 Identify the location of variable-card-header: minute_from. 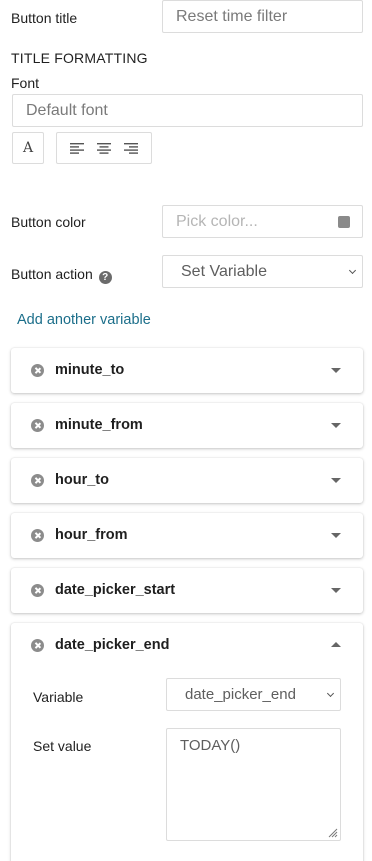
(187, 425).